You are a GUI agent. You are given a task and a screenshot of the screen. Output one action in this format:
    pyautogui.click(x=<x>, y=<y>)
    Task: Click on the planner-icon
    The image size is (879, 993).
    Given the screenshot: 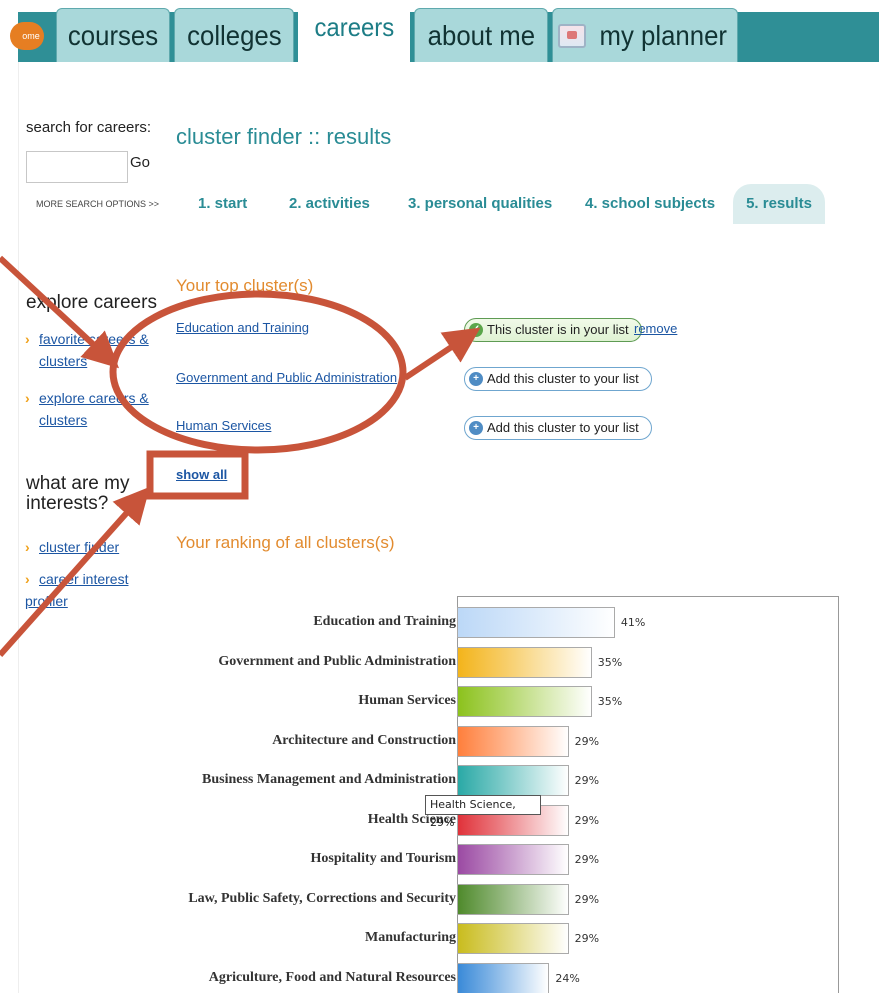 What is the action you would take?
    pyautogui.click(x=571, y=36)
    